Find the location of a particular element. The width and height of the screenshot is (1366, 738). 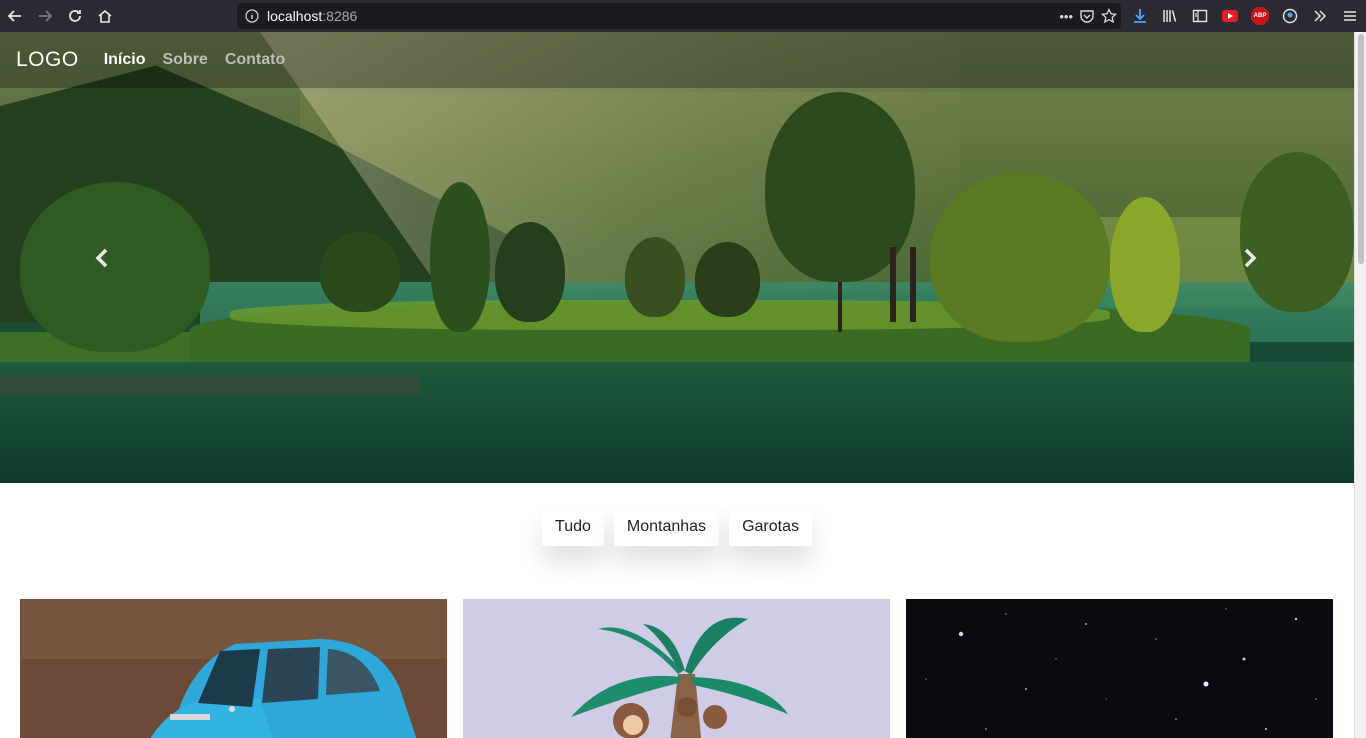

scrollbar-thumb is located at coordinates (1361, 149).